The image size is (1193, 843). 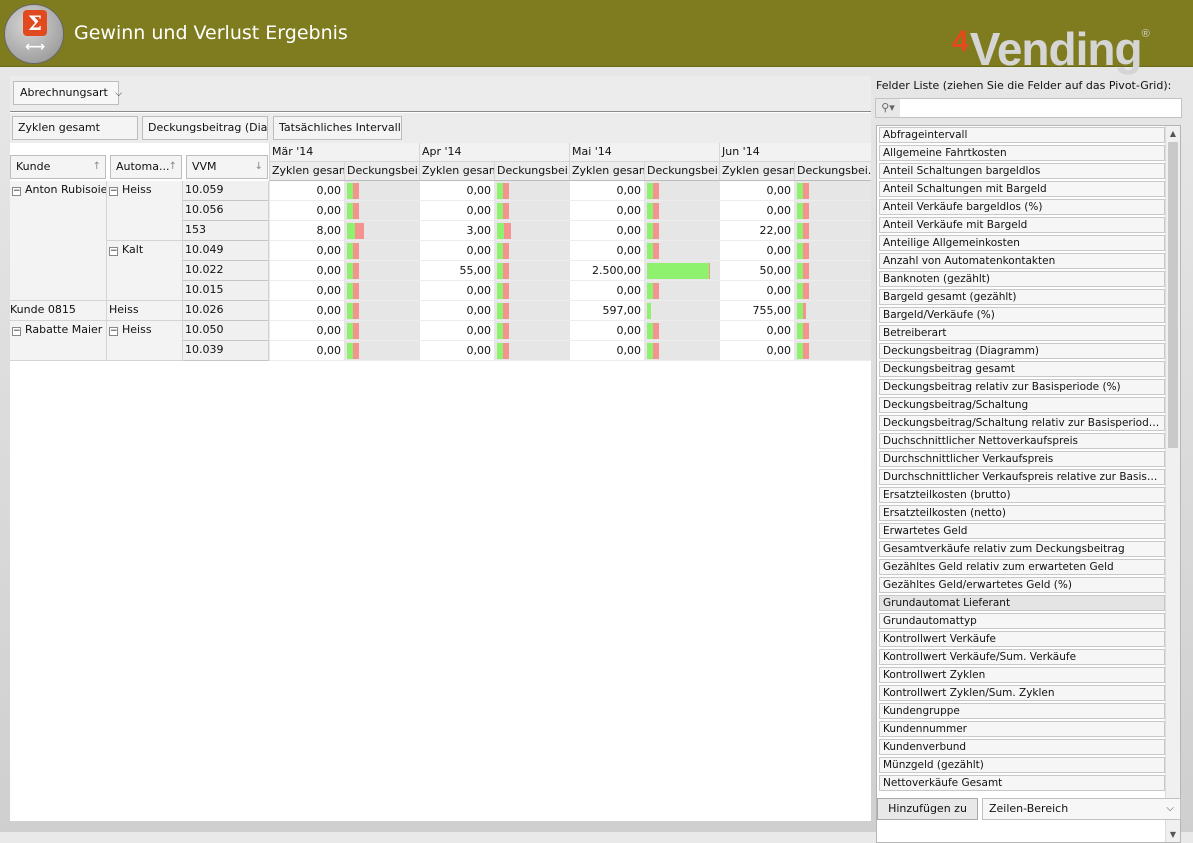 What do you see at coordinates (1022, 153) in the screenshot?
I see `field-list-item: Allgemeine Fahrtkosten` at bounding box center [1022, 153].